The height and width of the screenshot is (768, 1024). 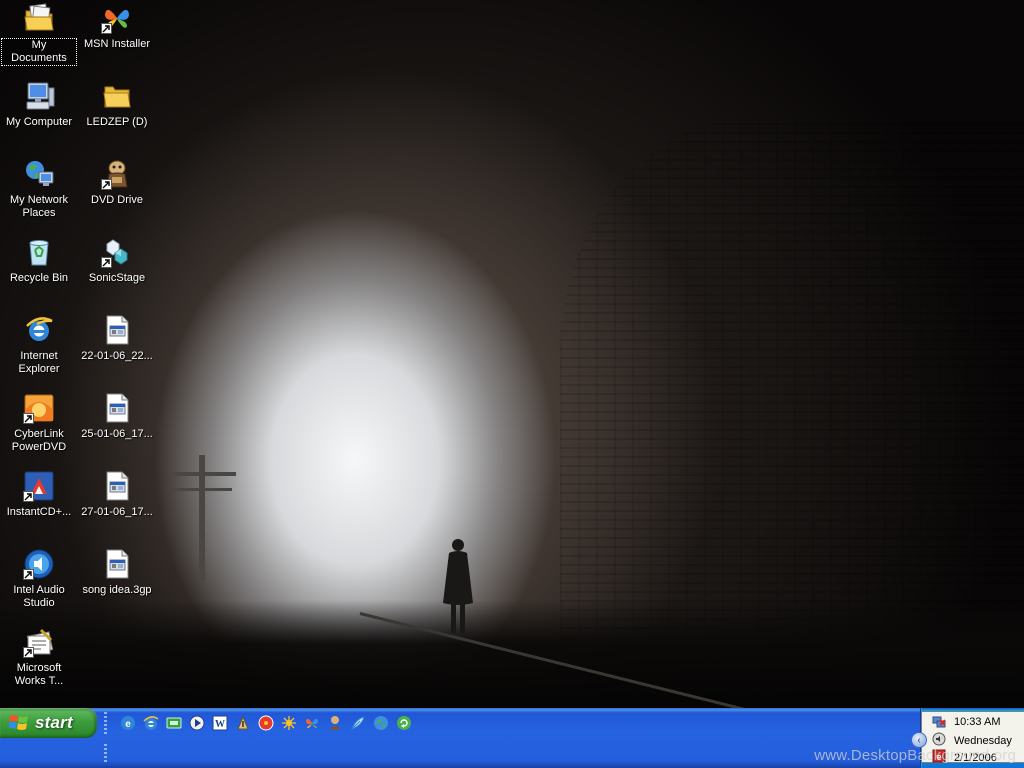 What do you see at coordinates (39, 18) in the screenshot?
I see `my-documents-icon` at bounding box center [39, 18].